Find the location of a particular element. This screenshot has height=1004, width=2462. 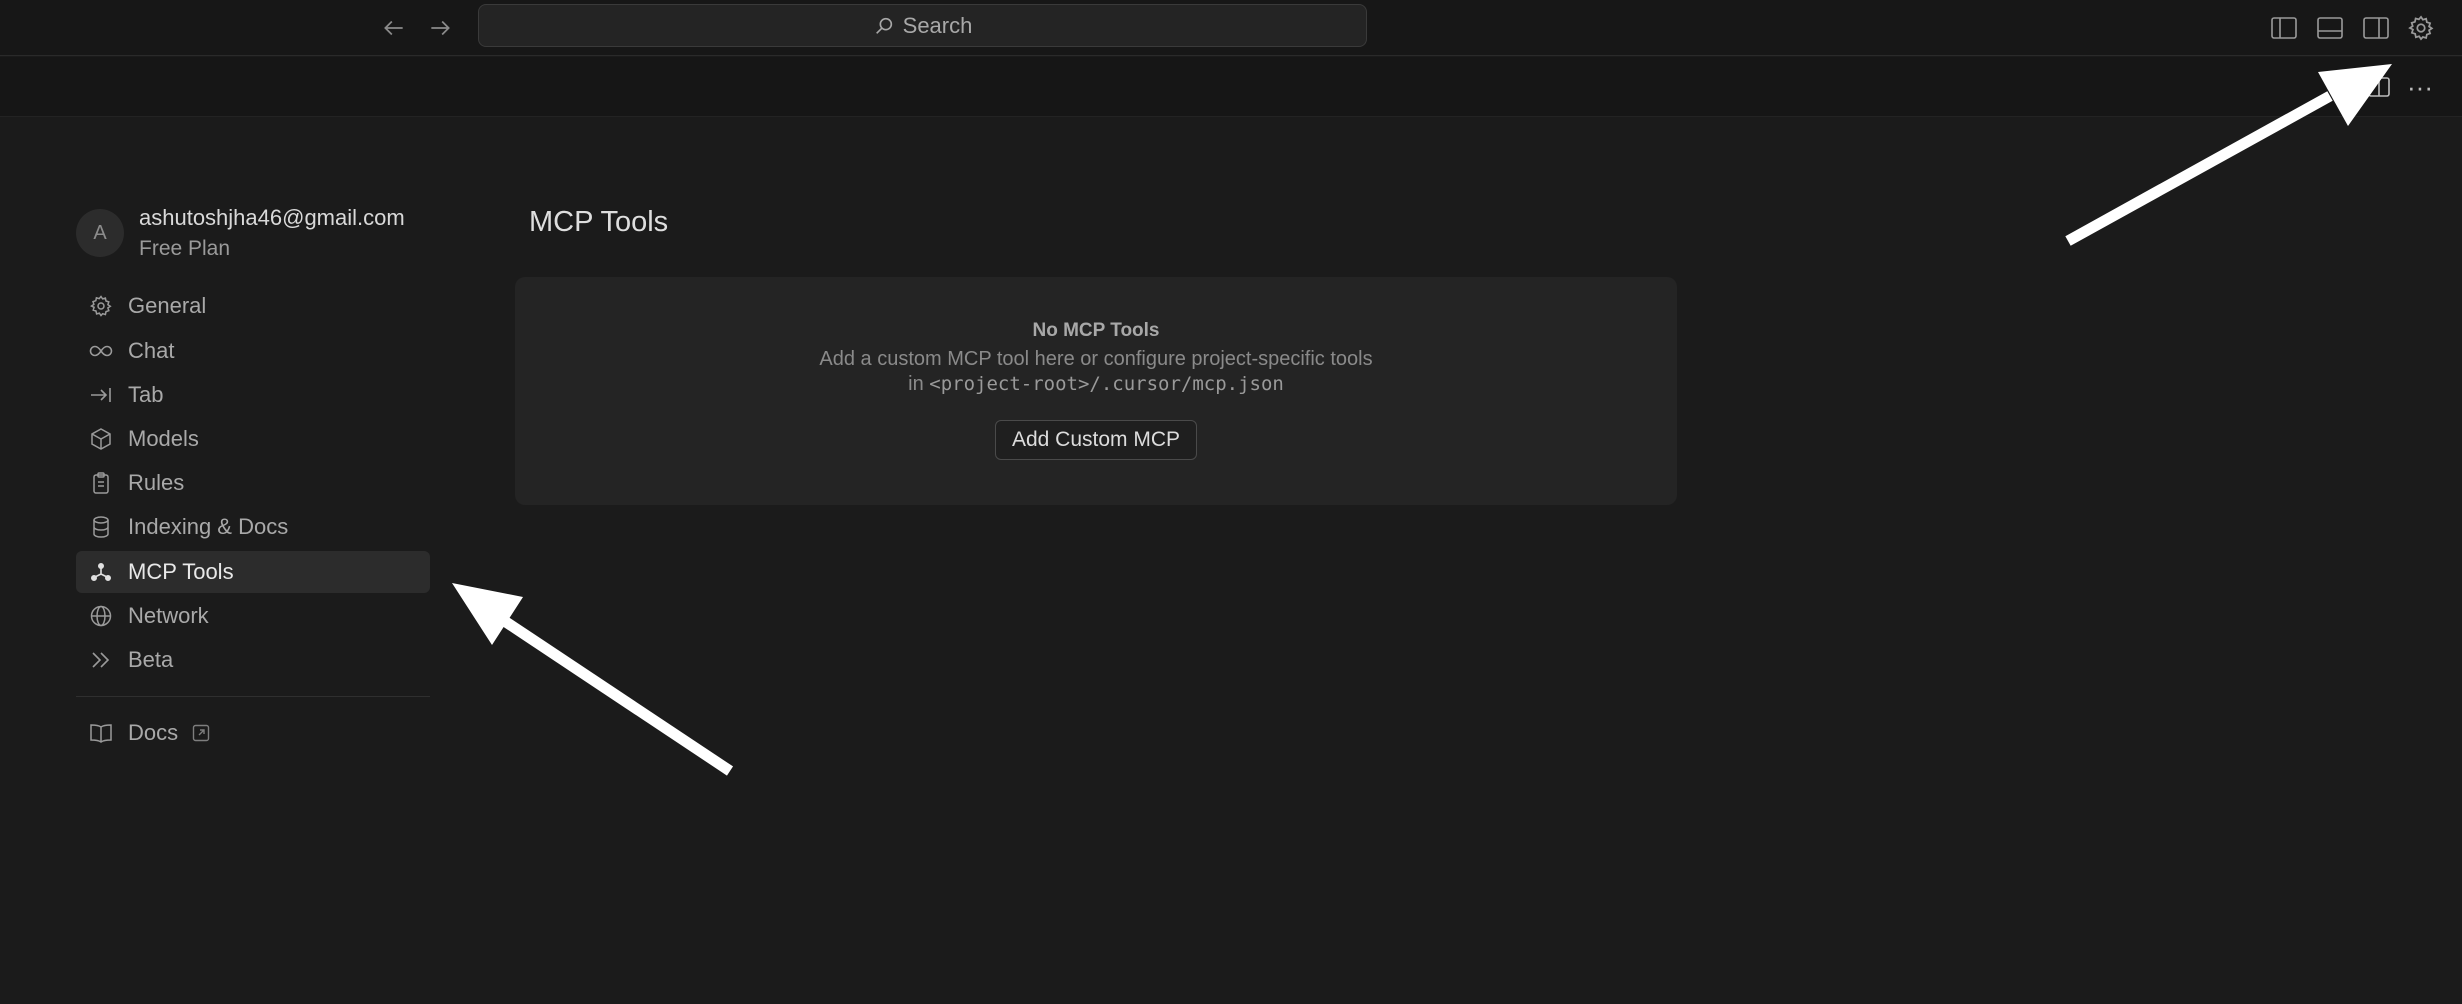

empty-state-path-line: in <project-root>/.cursor/mcp.json is located at coordinates (1096, 384).